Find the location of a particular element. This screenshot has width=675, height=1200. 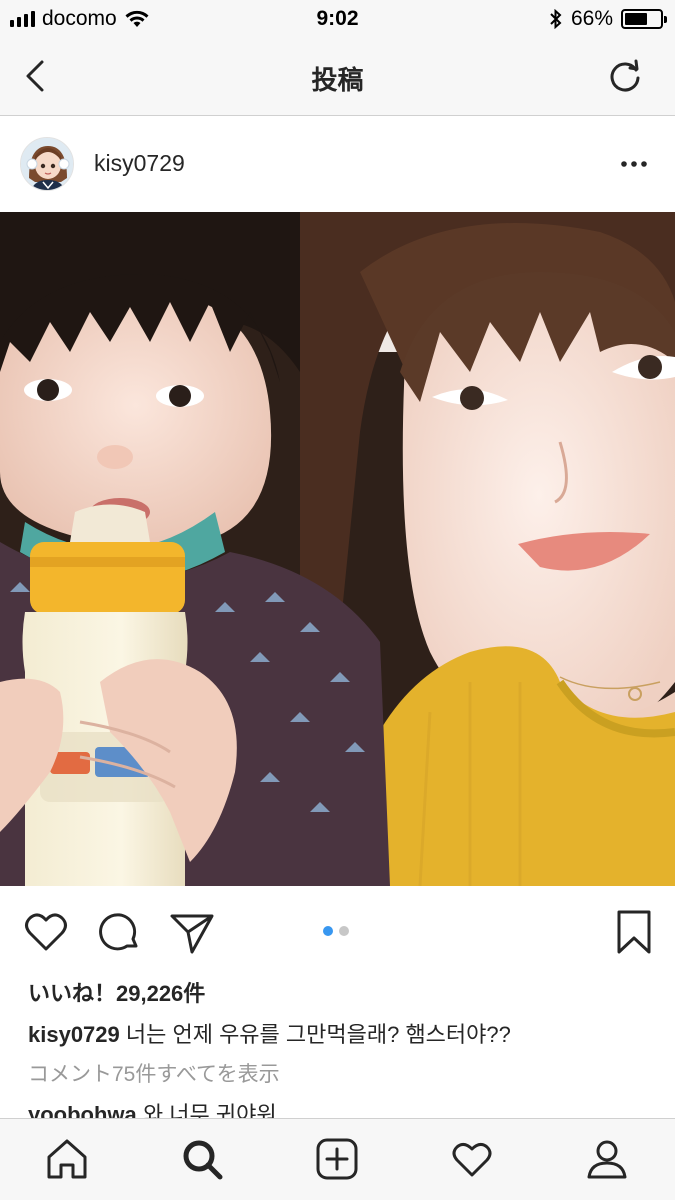

refresh-icon is located at coordinates (625, 76).